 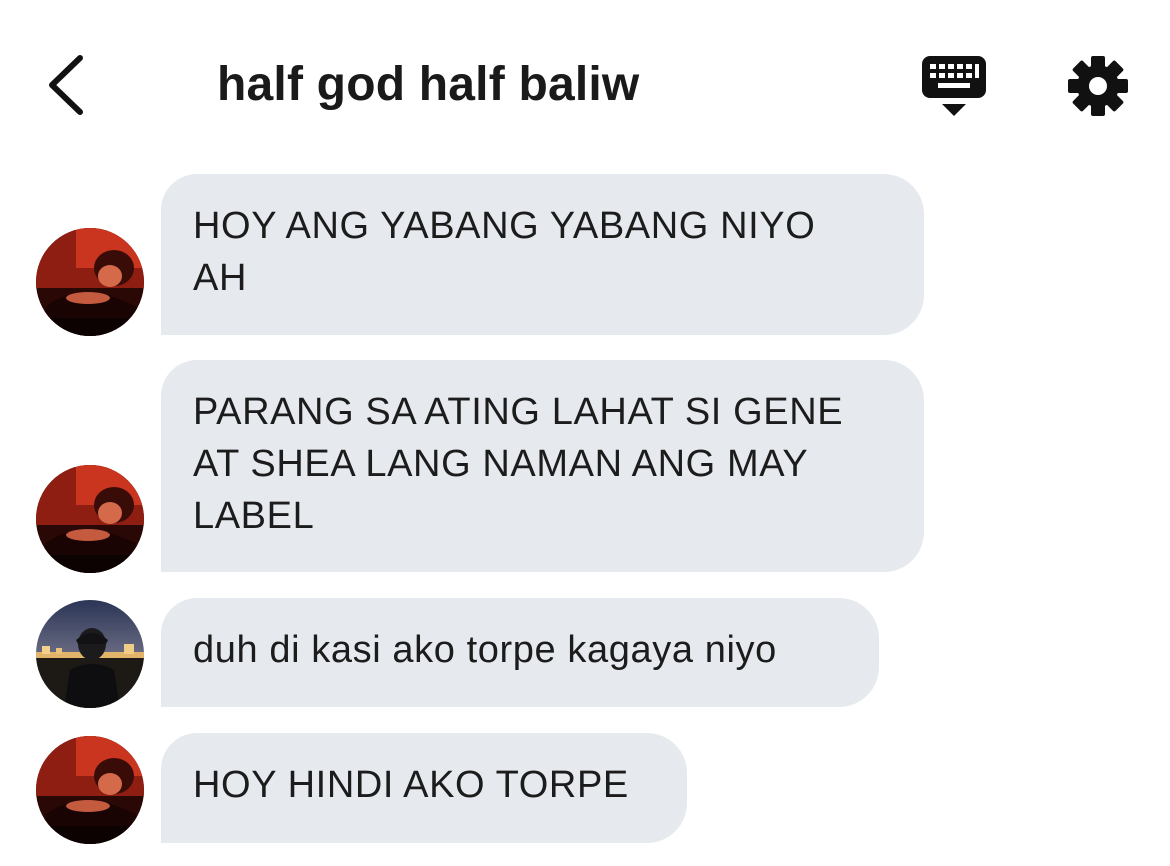 I want to click on gear-icon, so click(x=1098, y=86).